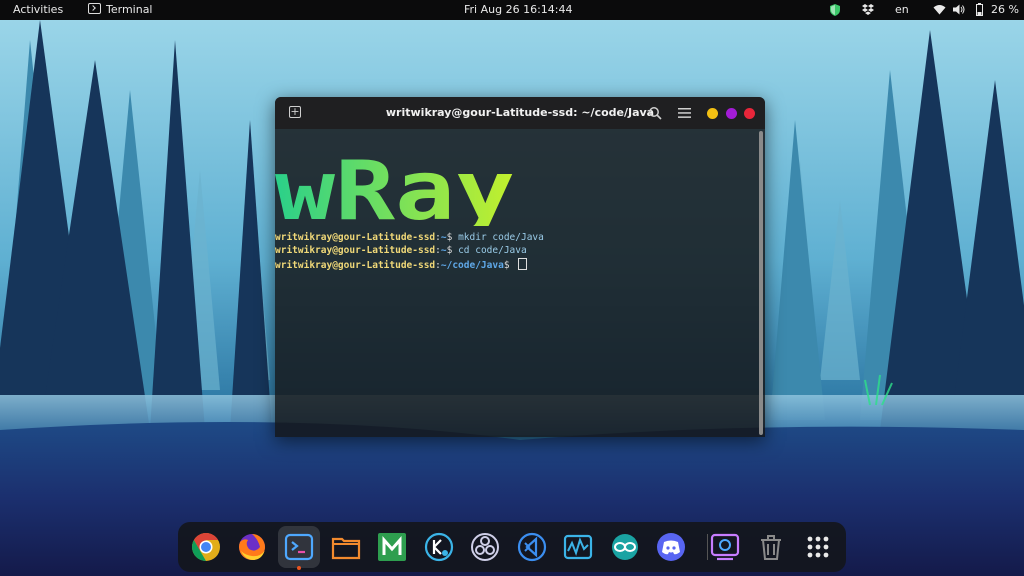  Describe the element at coordinates (439, 547) in the screenshot. I see `kdeconnect-icon` at that location.